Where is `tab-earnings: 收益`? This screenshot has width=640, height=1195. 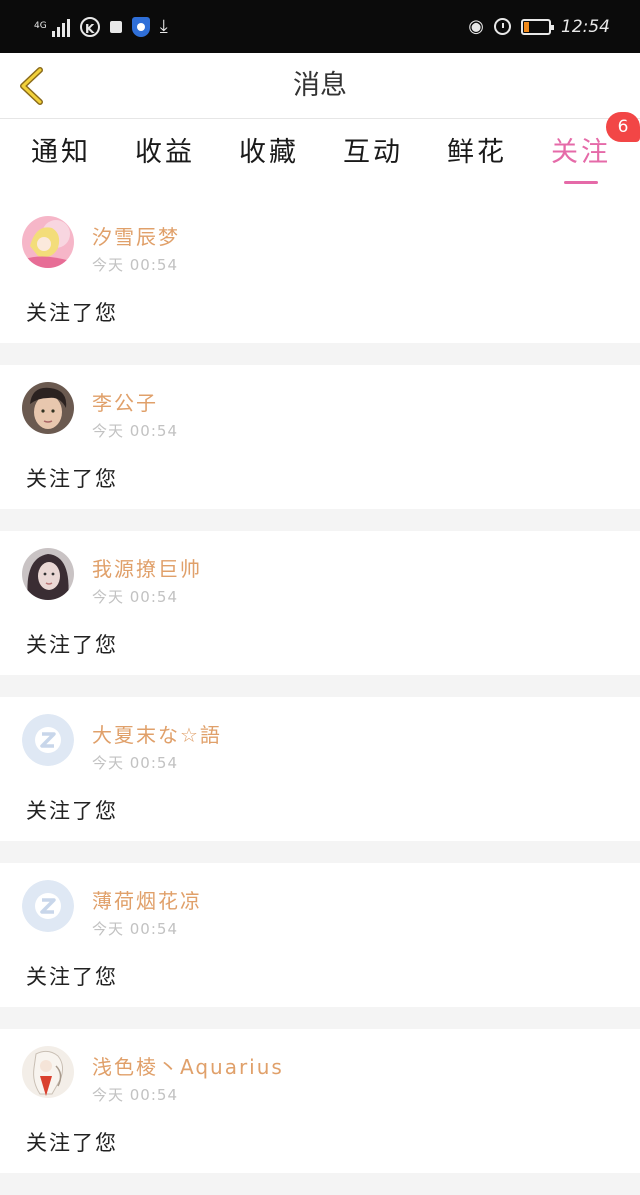
tab-earnings: 收益 is located at coordinates (165, 160).